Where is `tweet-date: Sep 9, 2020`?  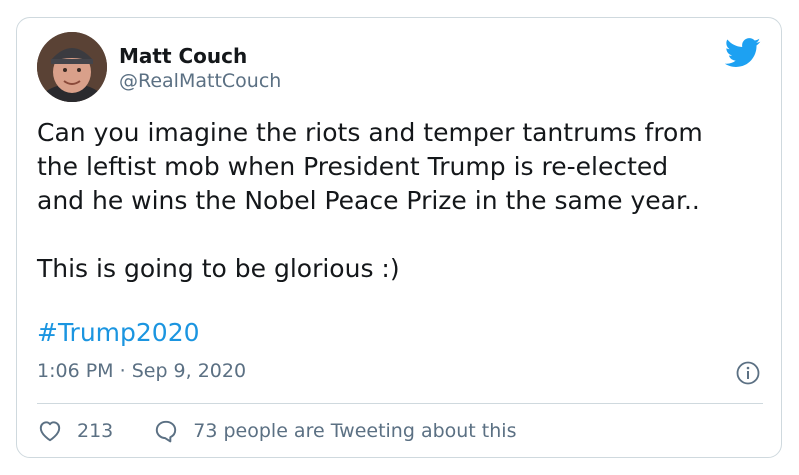 tweet-date: Sep 9, 2020 is located at coordinates (189, 371).